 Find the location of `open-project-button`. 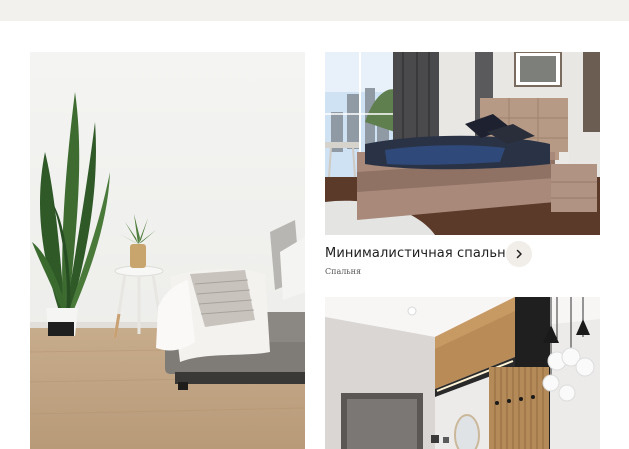

open-project-button is located at coordinates (519, 254).